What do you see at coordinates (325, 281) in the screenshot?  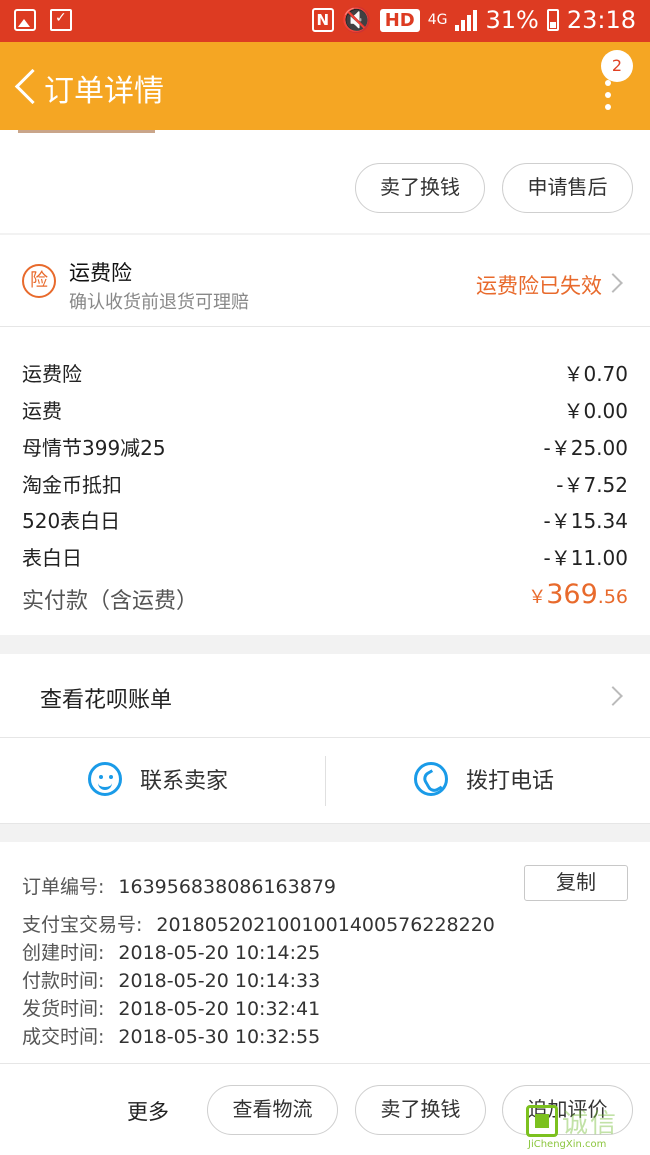 I see `shipping-insurance-row: 险 运费险 确认收货前退货可理赔 运费险已失效` at bounding box center [325, 281].